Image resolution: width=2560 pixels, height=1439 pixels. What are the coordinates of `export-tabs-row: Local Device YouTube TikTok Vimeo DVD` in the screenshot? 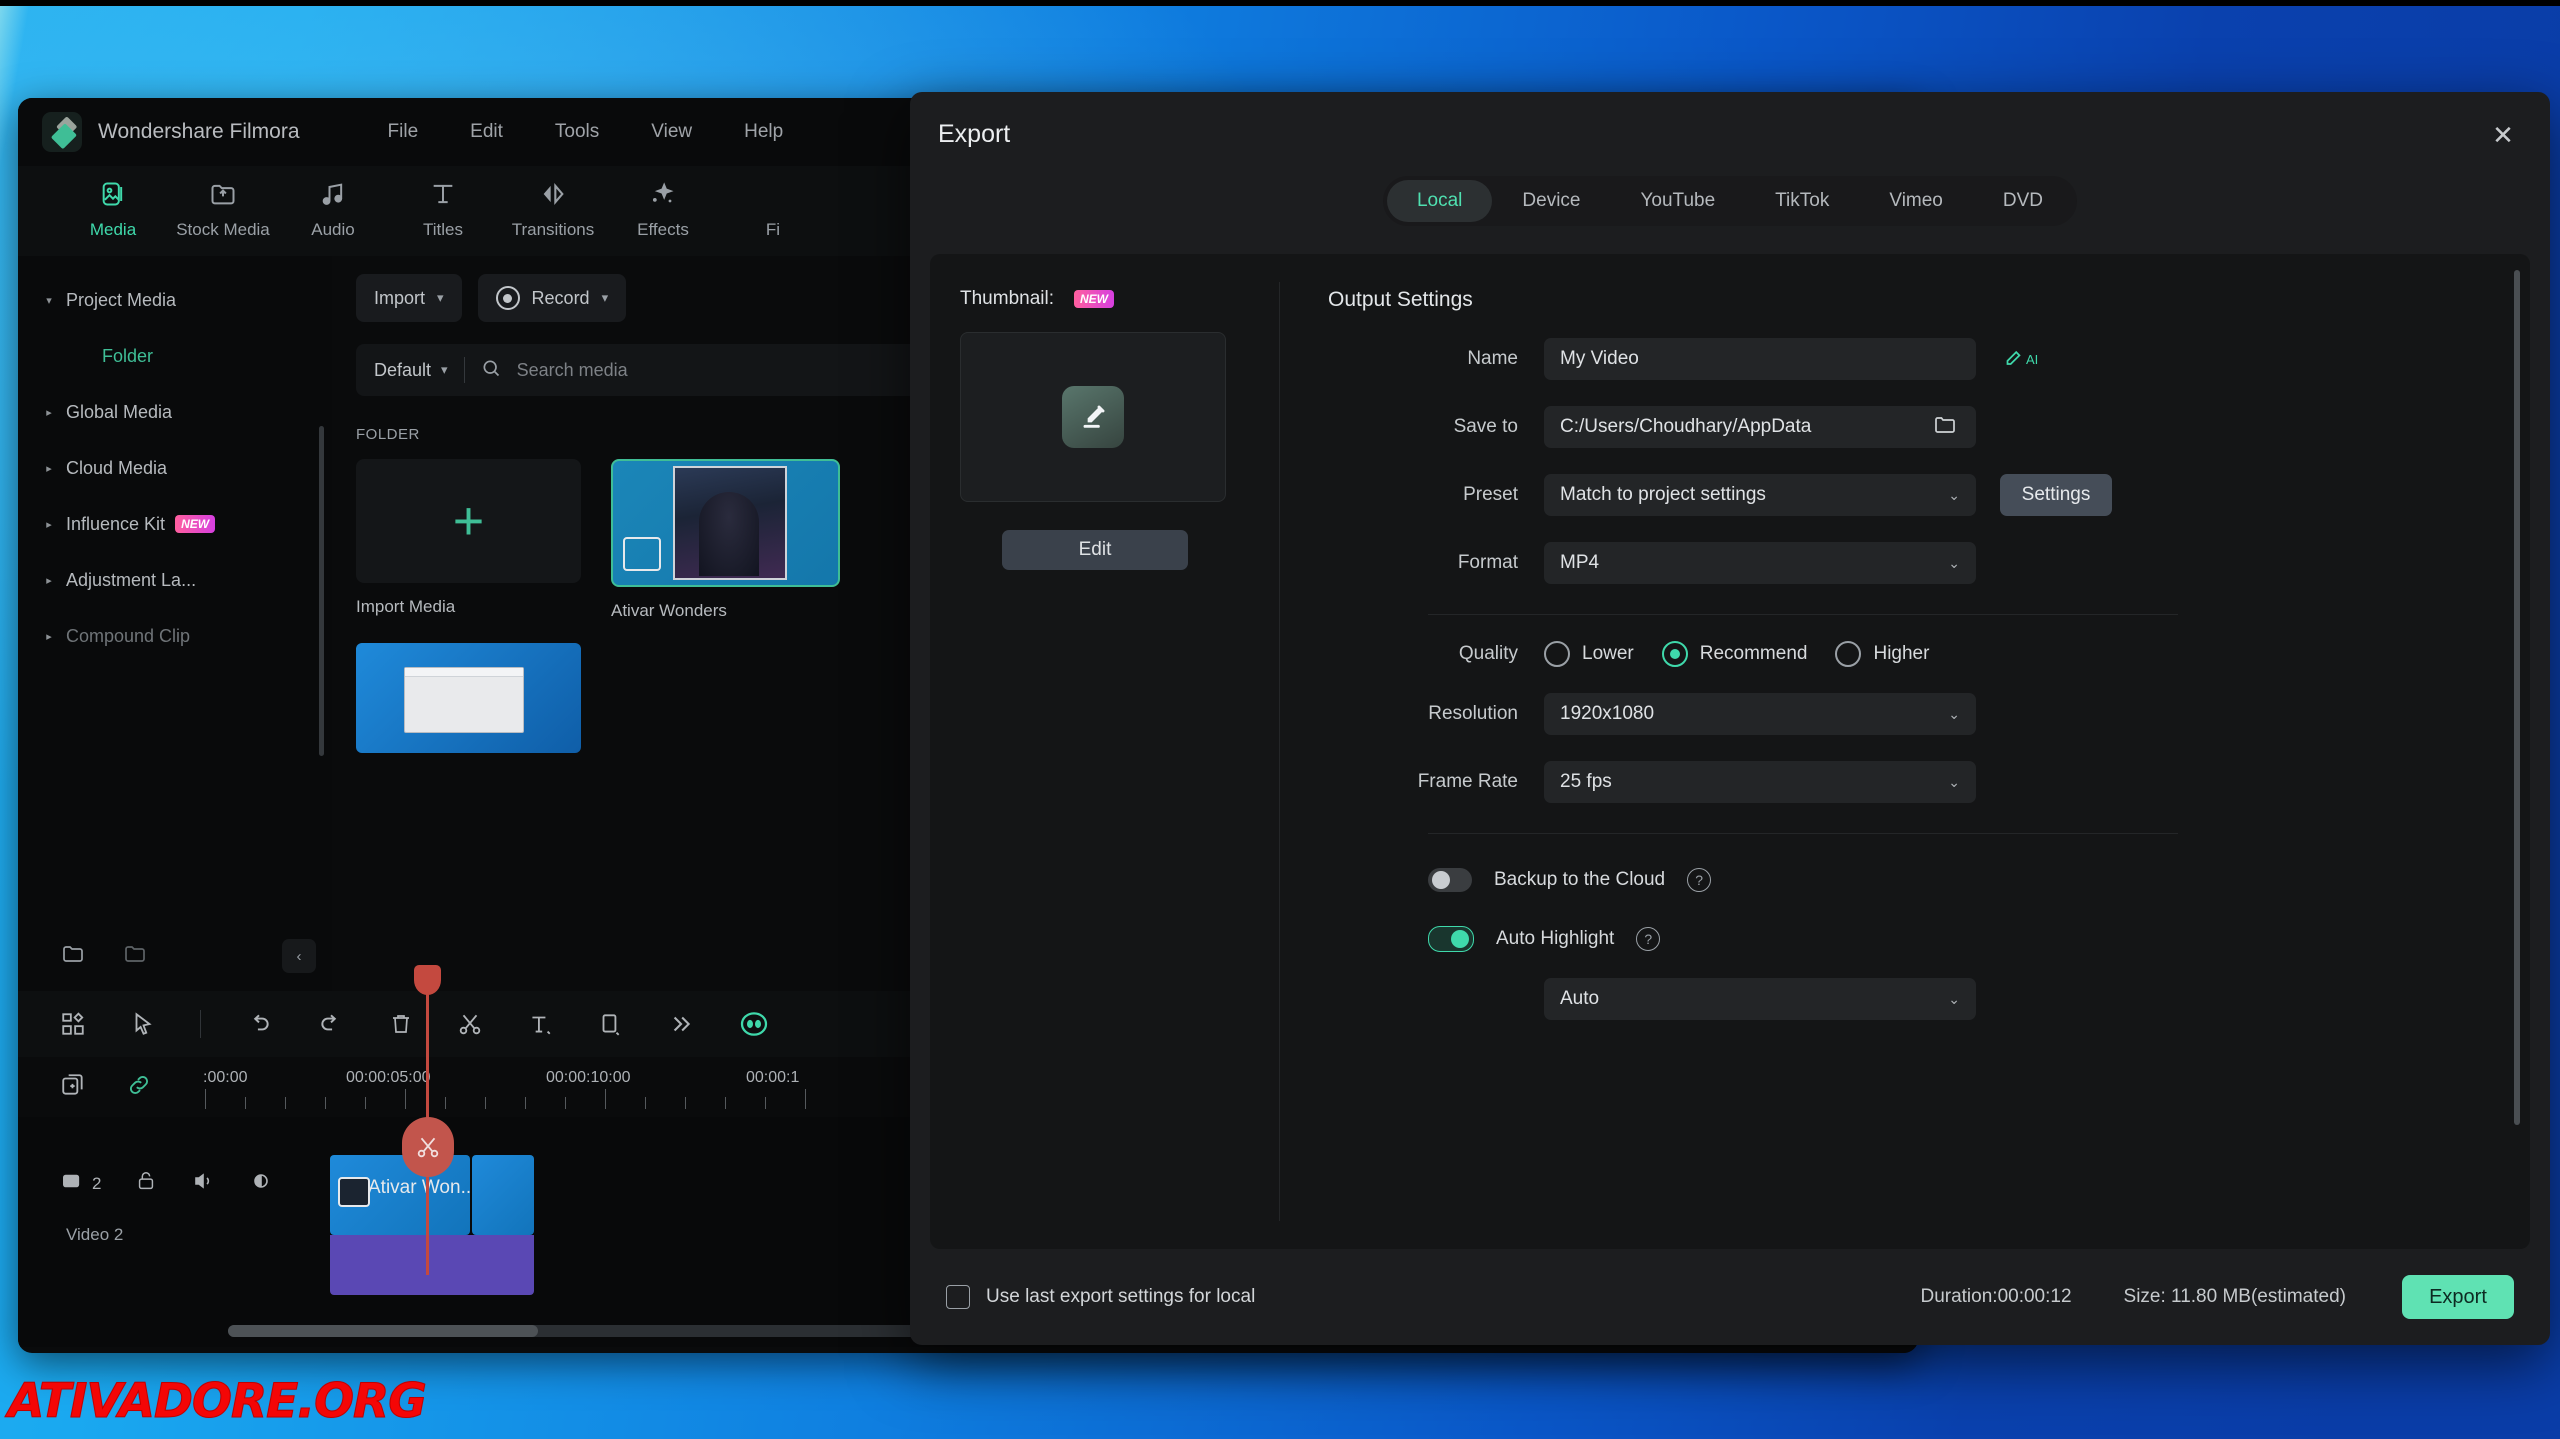 It's located at (1730, 201).